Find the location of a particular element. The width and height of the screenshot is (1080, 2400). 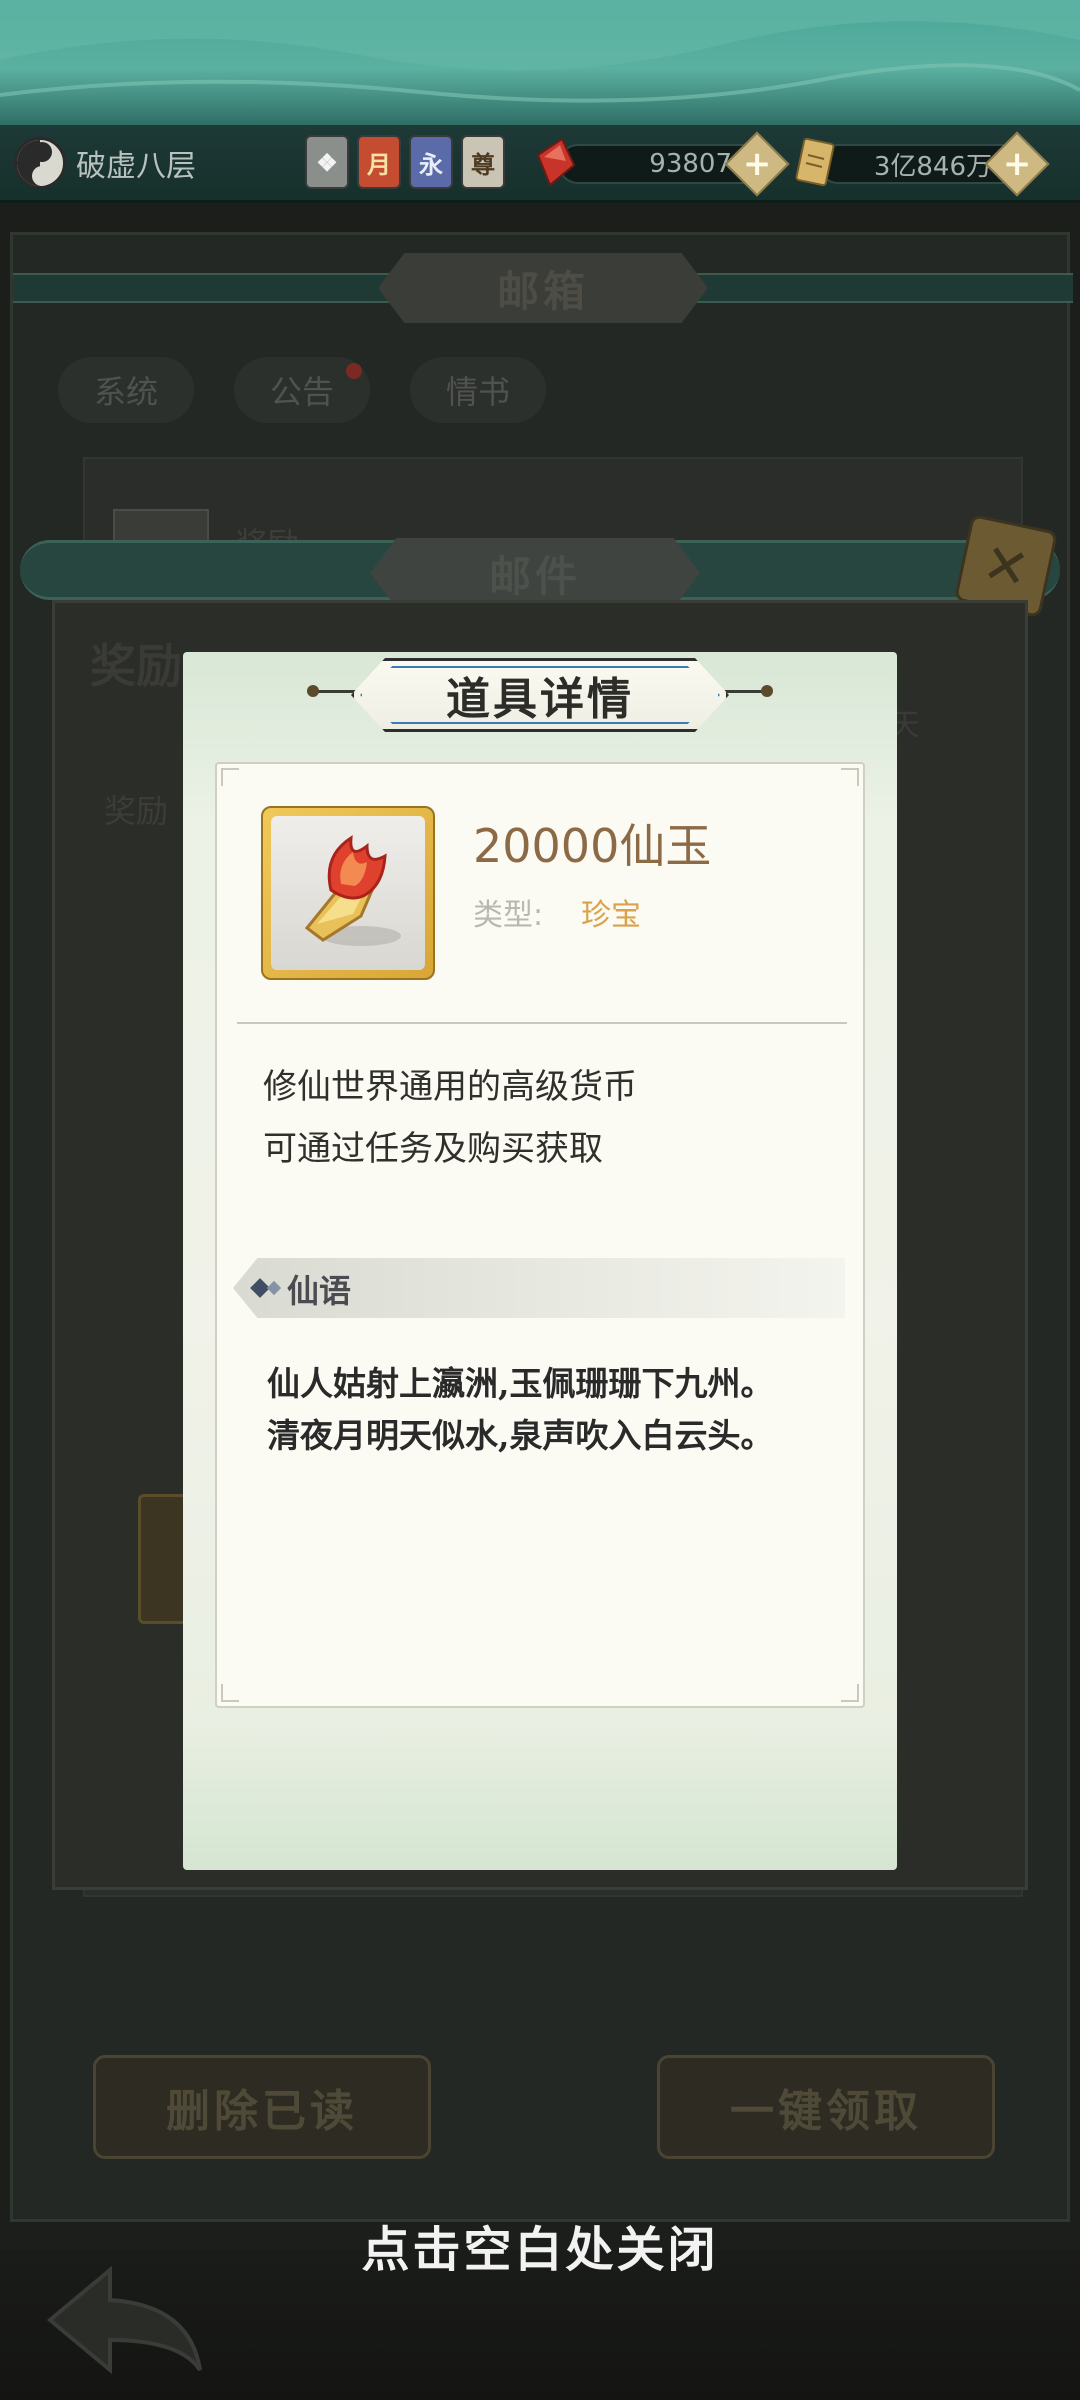

title-badges: ❖ 月 永 尊 is located at coordinates (405, 162).